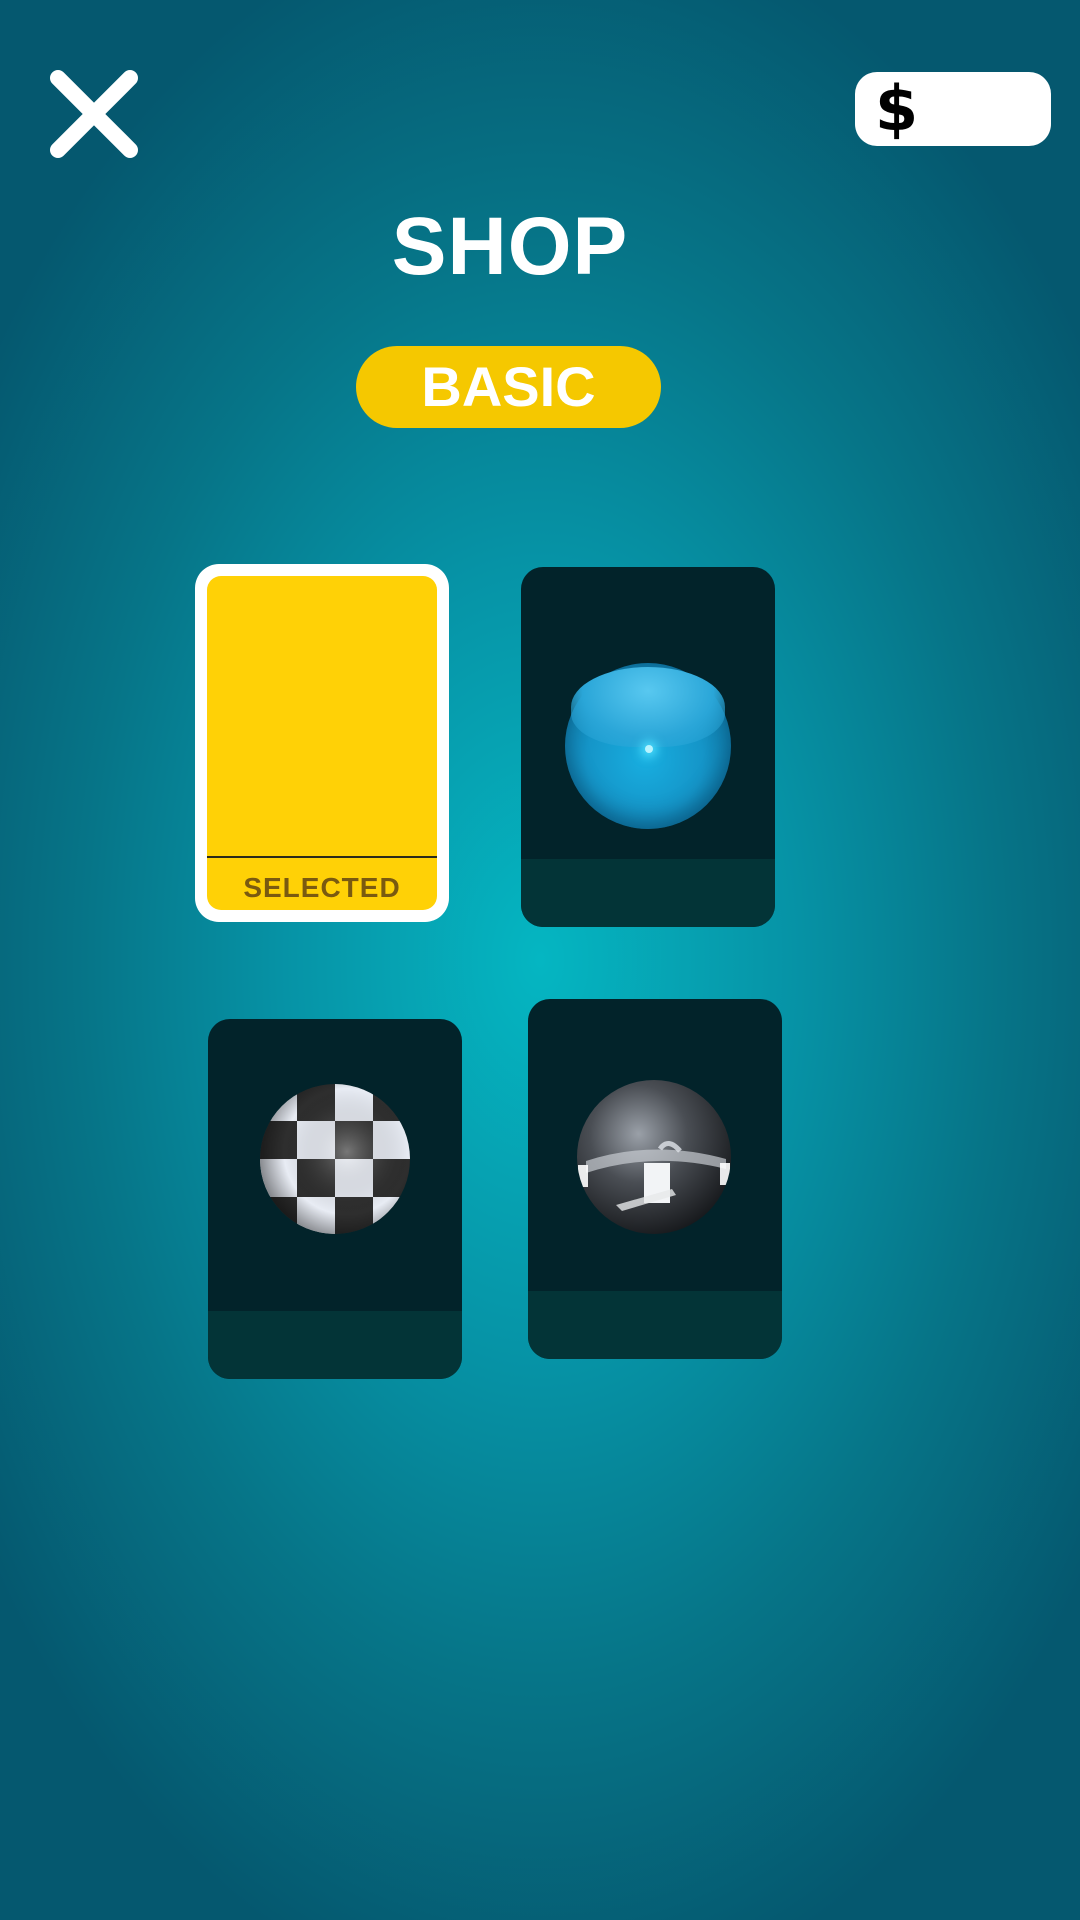 The height and width of the screenshot is (1920, 1080). What do you see at coordinates (510, 246) in the screenshot?
I see `page-title: SHOP` at bounding box center [510, 246].